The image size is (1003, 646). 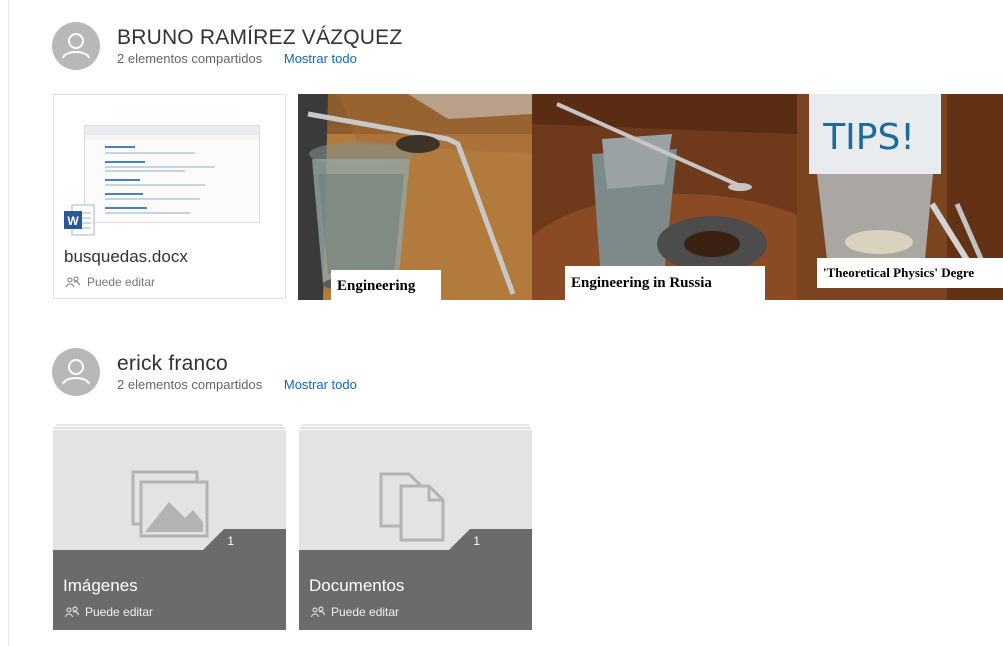 What do you see at coordinates (259, 38) in the screenshot?
I see `user-name: BRUNO RAMÍREZ VÁZQUEZ` at bounding box center [259, 38].